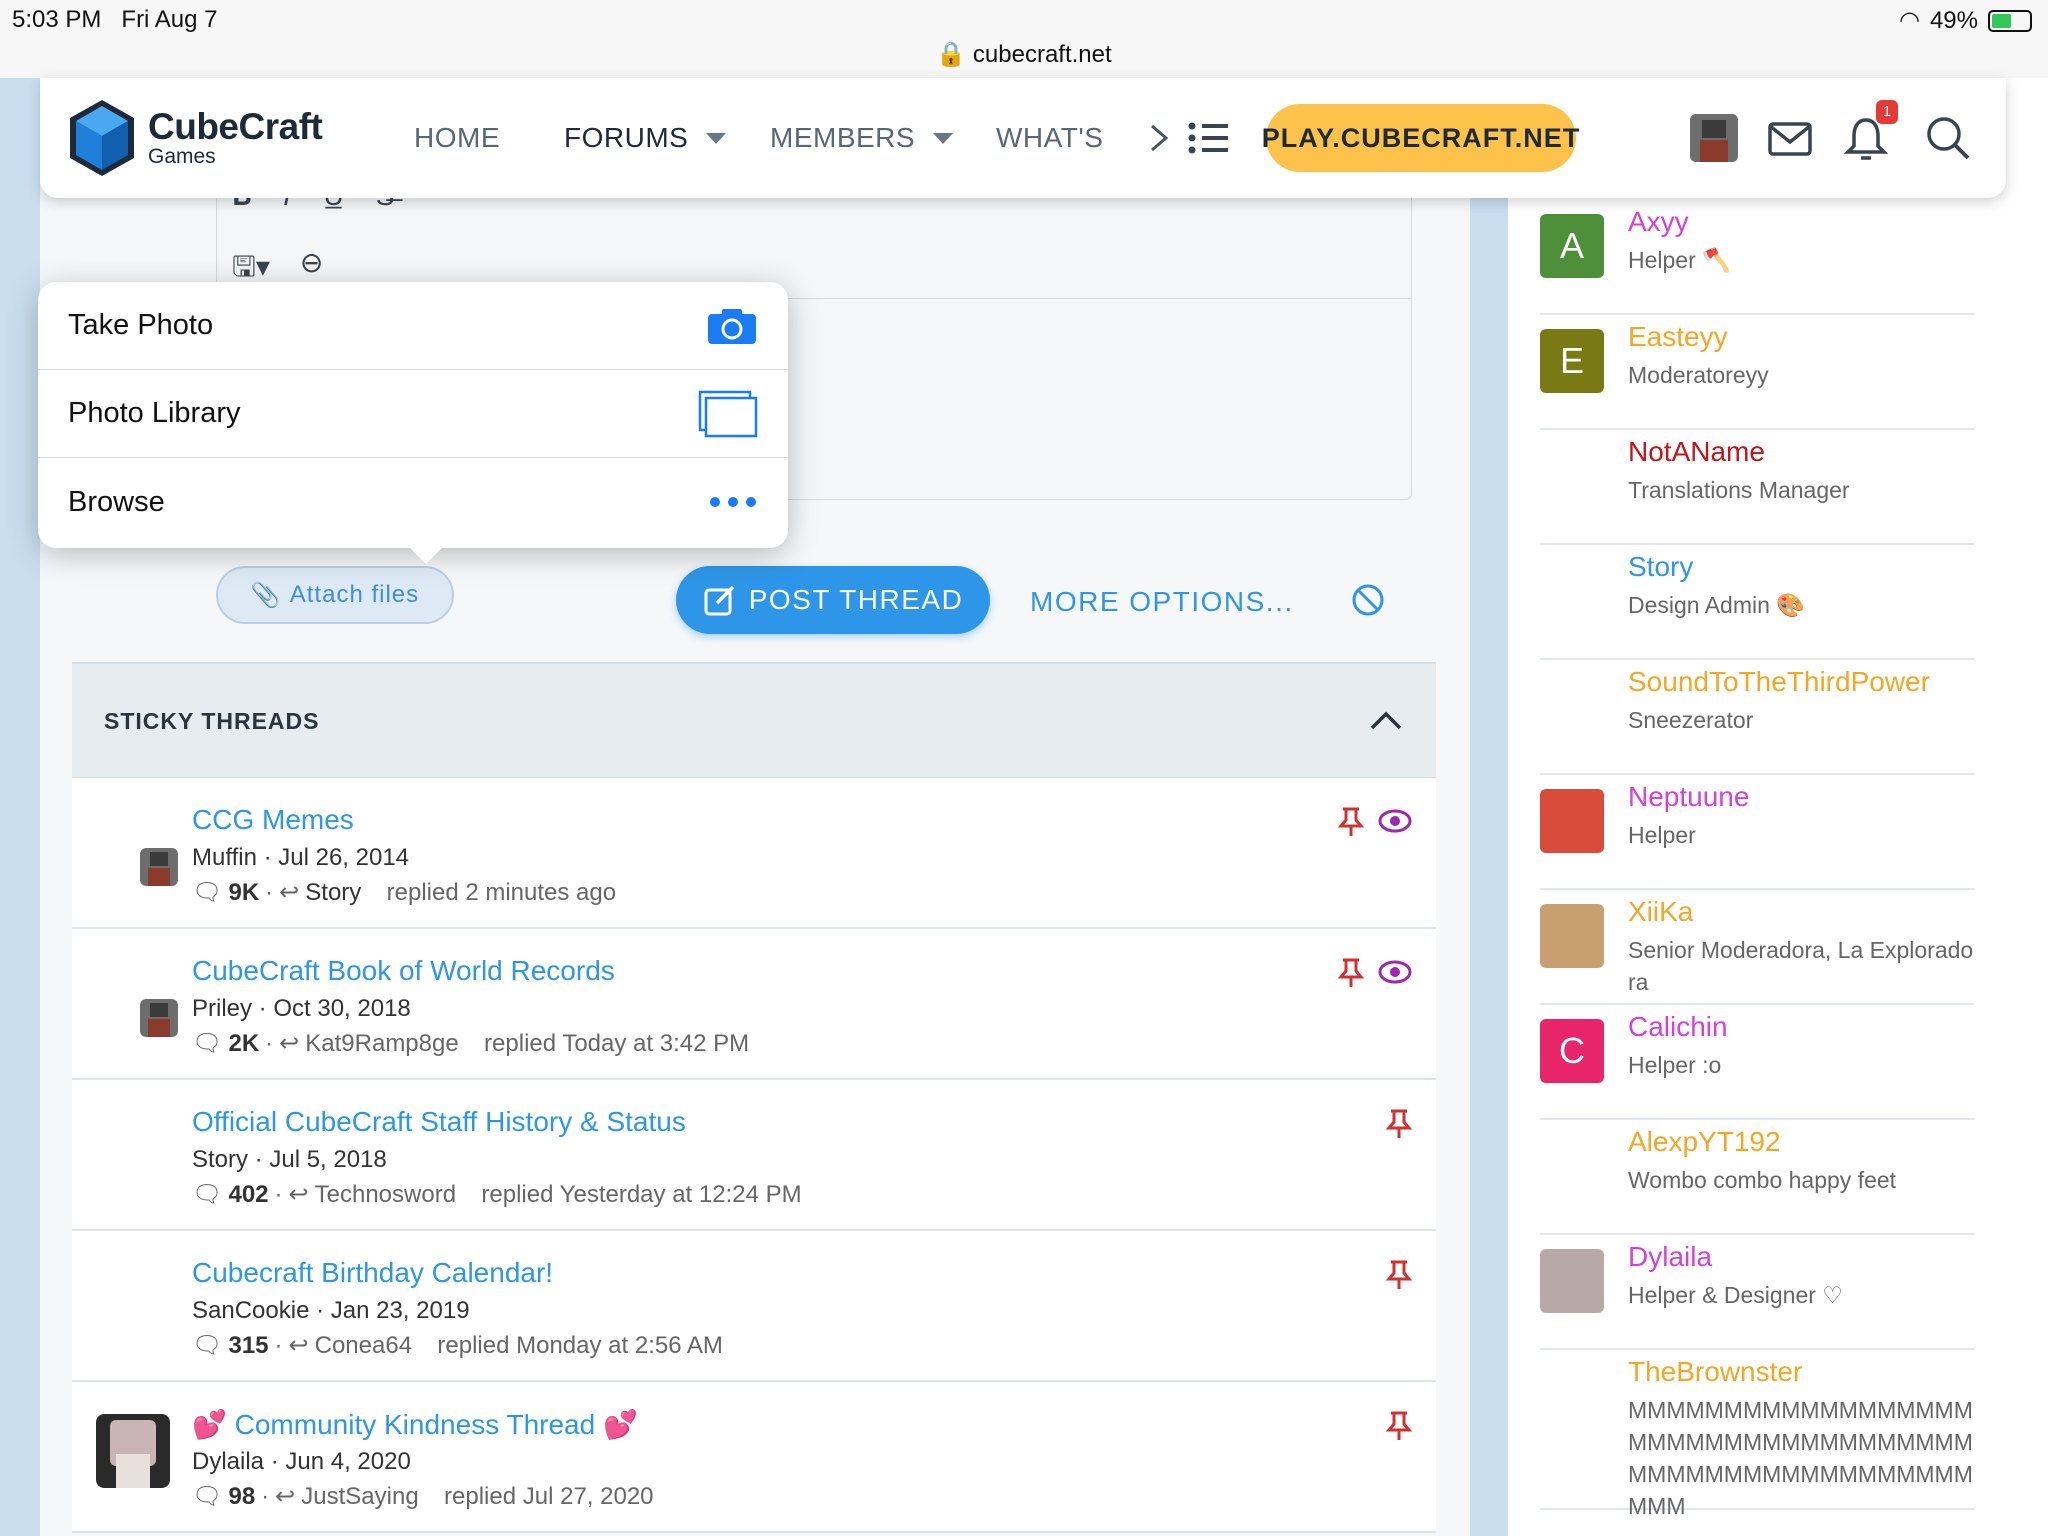 Image resolution: width=2048 pixels, height=1536 pixels. I want to click on member-name: Axyy, so click(1658, 222).